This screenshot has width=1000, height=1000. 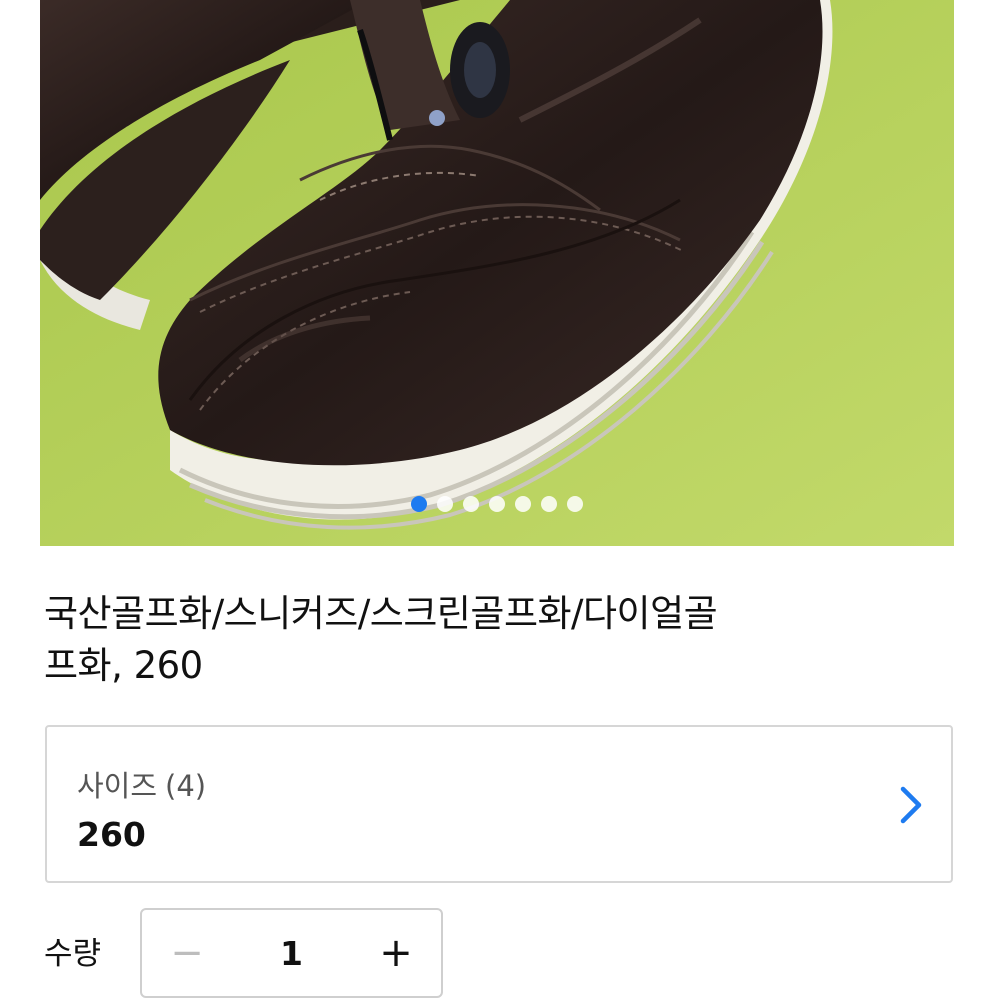 I want to click on product-title: 국산골프화/스니커즈/스크린골프화/다이얼골 프화, 260, so click(x=494, y=640).